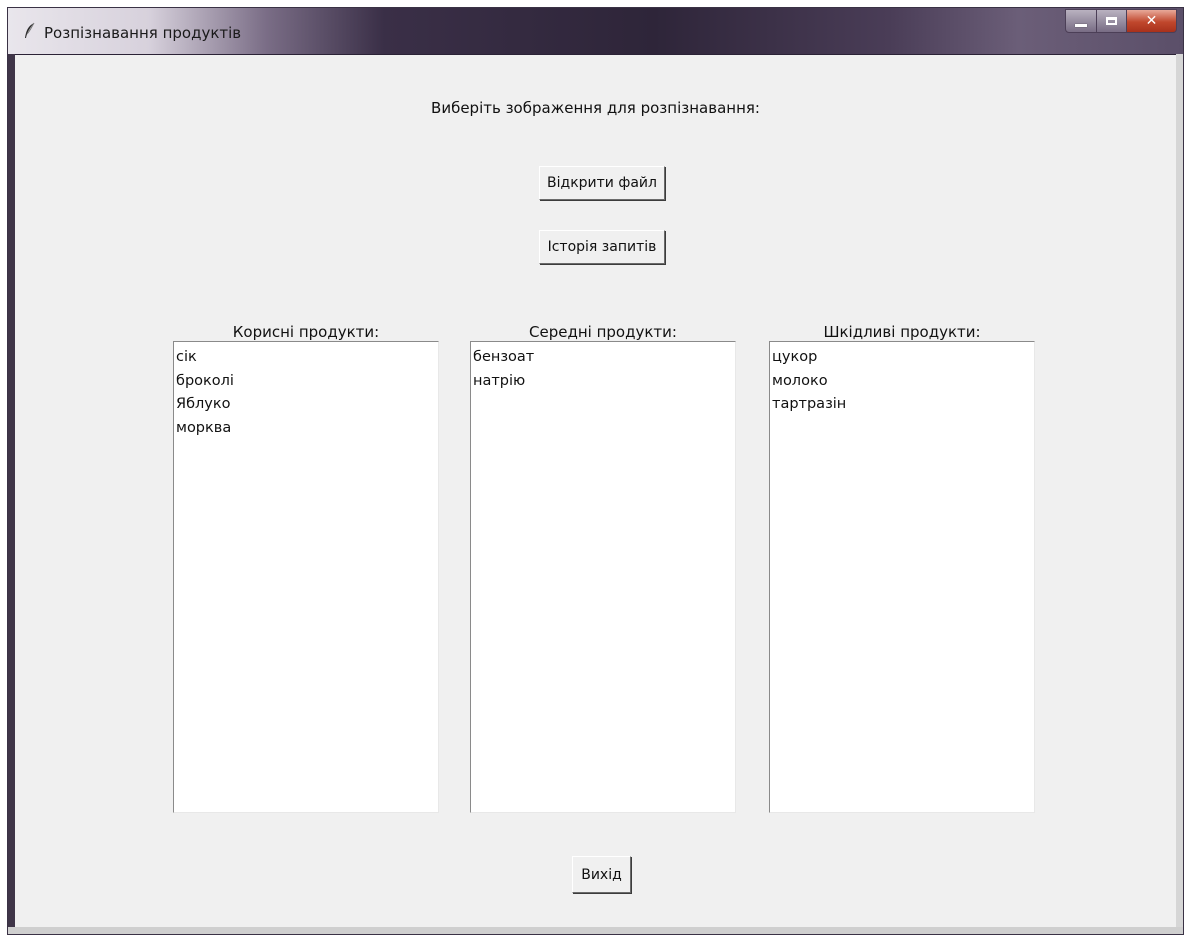 This screenshot has height=935, width=1184. I want to click on list-item: Яблуко, so click(306, 405).